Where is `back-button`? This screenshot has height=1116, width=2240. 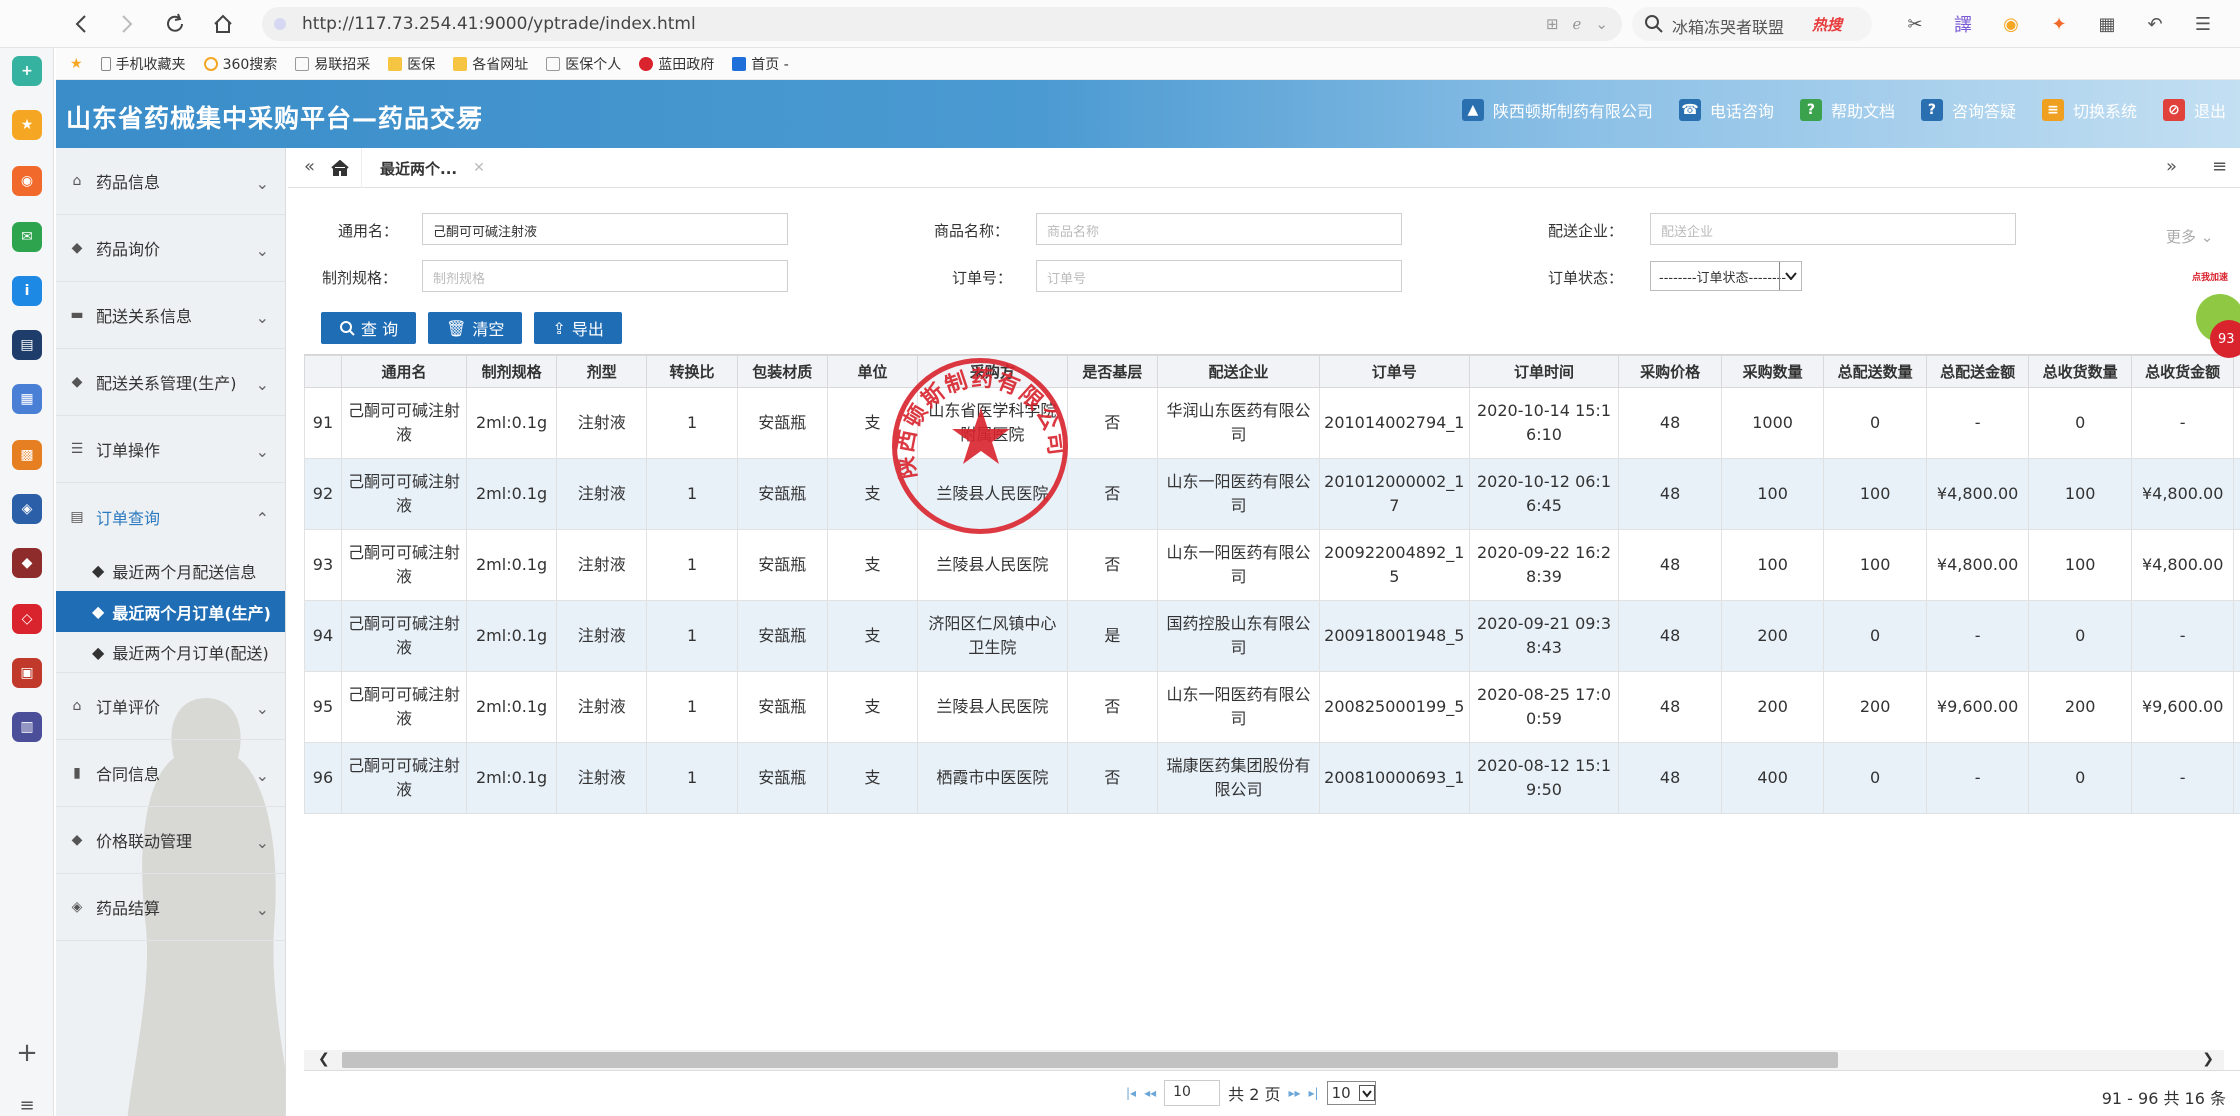
back-button is located at coordinates (81, 24).